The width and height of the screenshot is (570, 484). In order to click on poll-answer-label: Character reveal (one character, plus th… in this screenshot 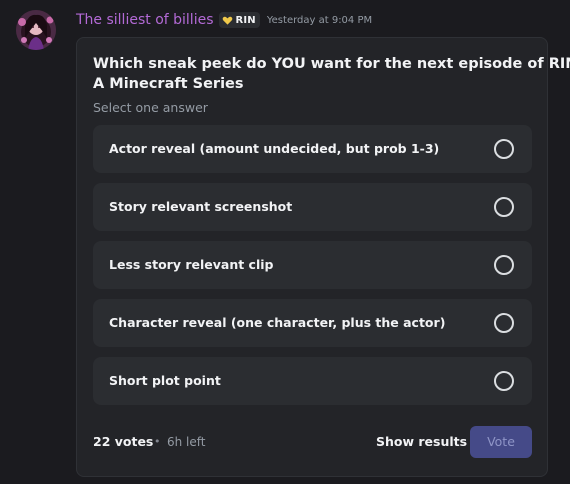, I will do `click(277, 322)`.